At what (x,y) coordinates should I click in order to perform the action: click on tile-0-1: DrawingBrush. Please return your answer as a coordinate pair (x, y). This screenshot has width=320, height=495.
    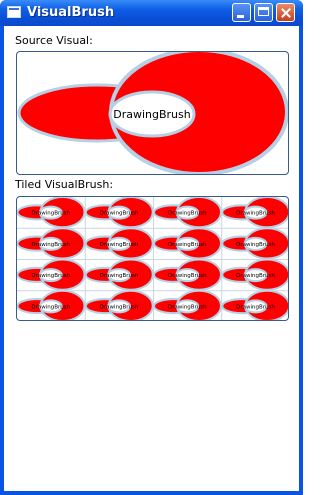
    Looking at the image, I should click on (119, 213).